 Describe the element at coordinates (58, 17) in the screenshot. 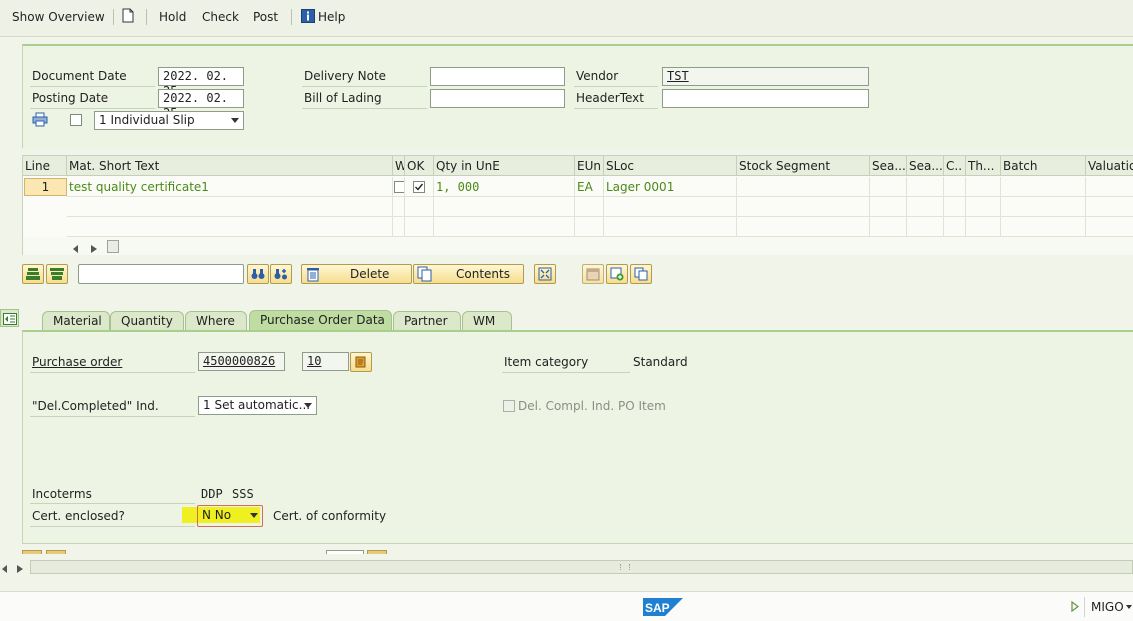

I see `show-overview-button: Show Overview` at that location.